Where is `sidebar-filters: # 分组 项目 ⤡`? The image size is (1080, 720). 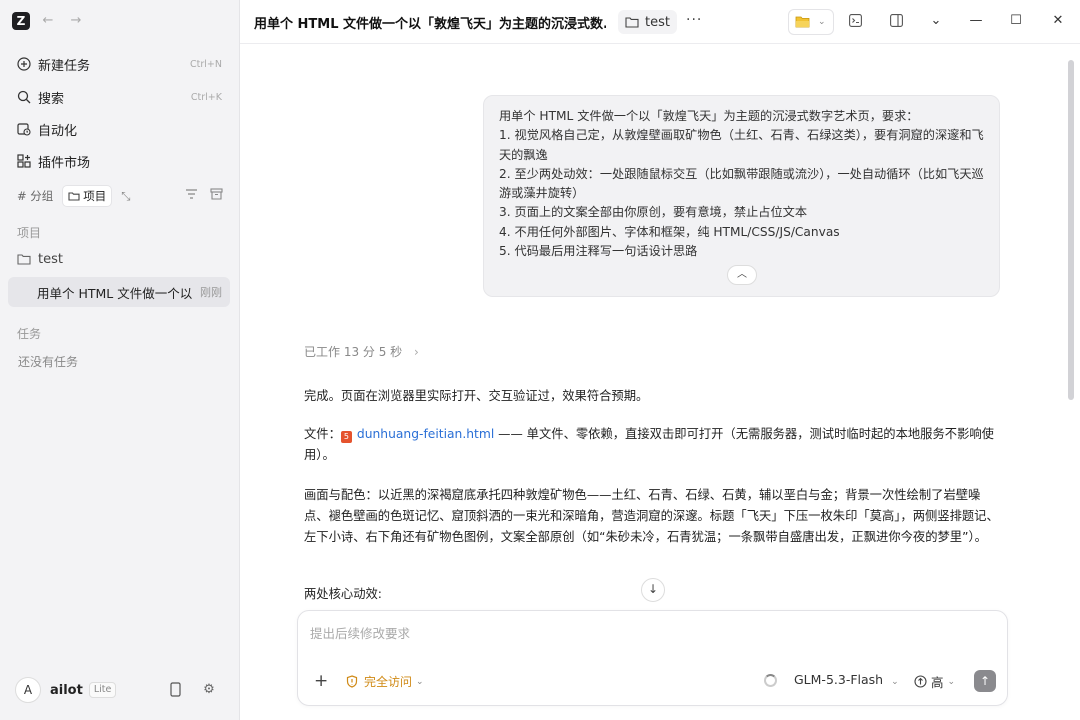
sidebar-filters: # 分组 项目 ⤡ is located at coordinates (74, 196).